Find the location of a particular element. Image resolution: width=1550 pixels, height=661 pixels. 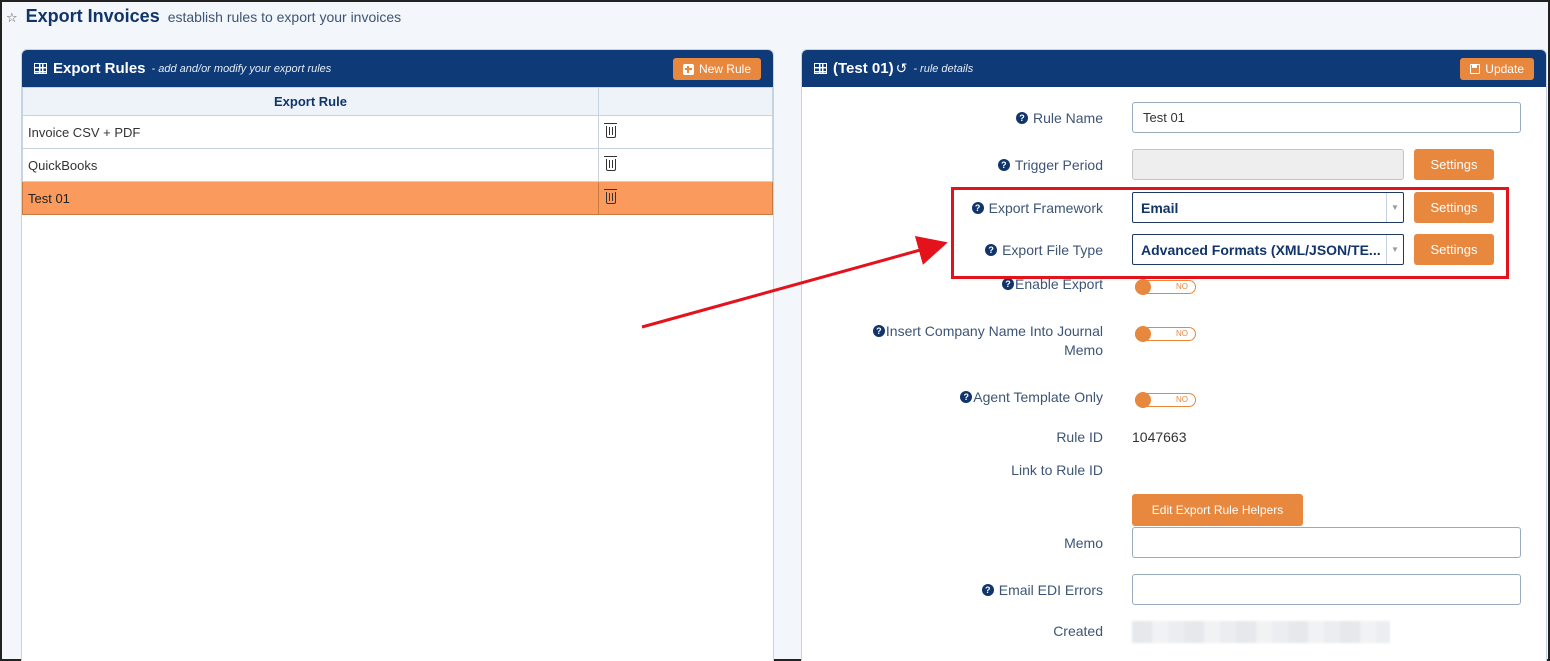

insert-company-name-label: ? Insert Company Name Into Journal Memo is located at coordinates (987, 340).